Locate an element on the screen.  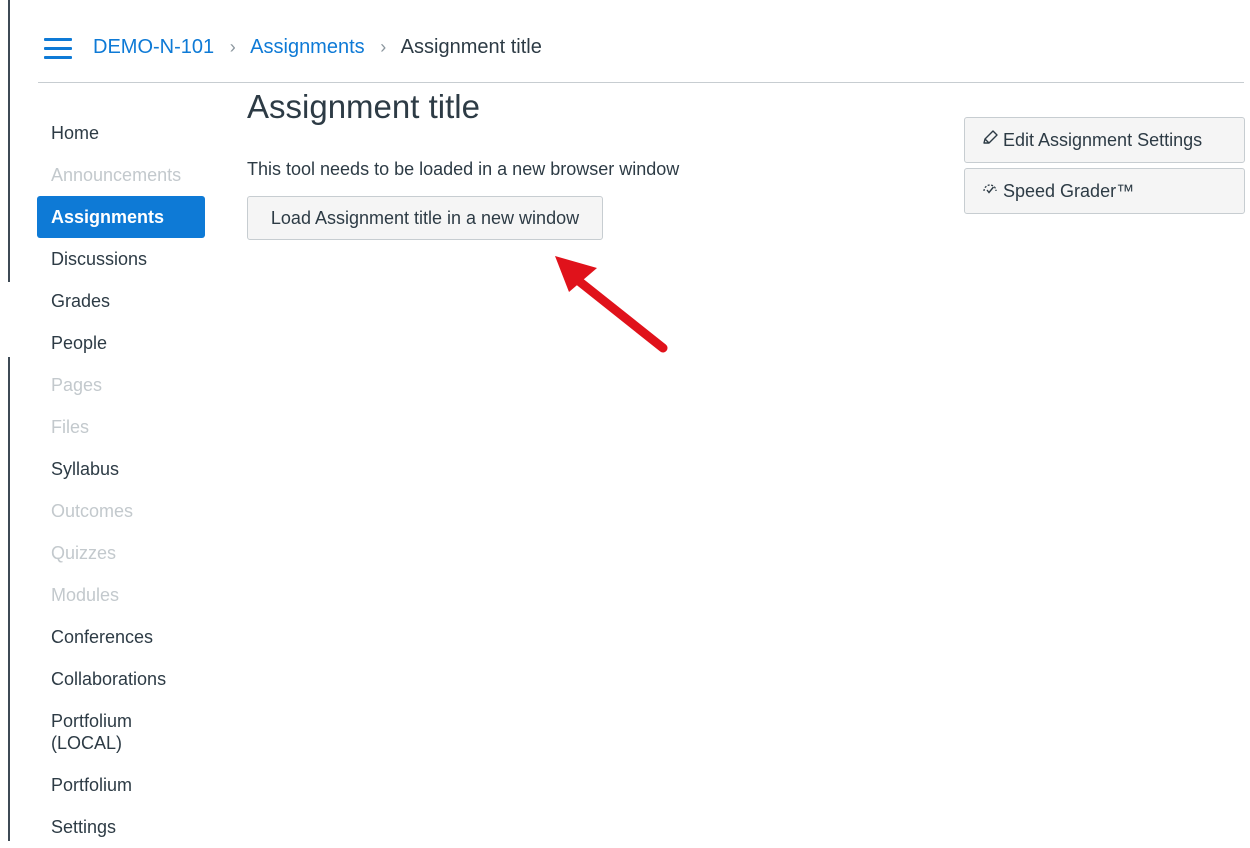
sidebar-item-discussions: Discussions is located at coordinates (121, 259).